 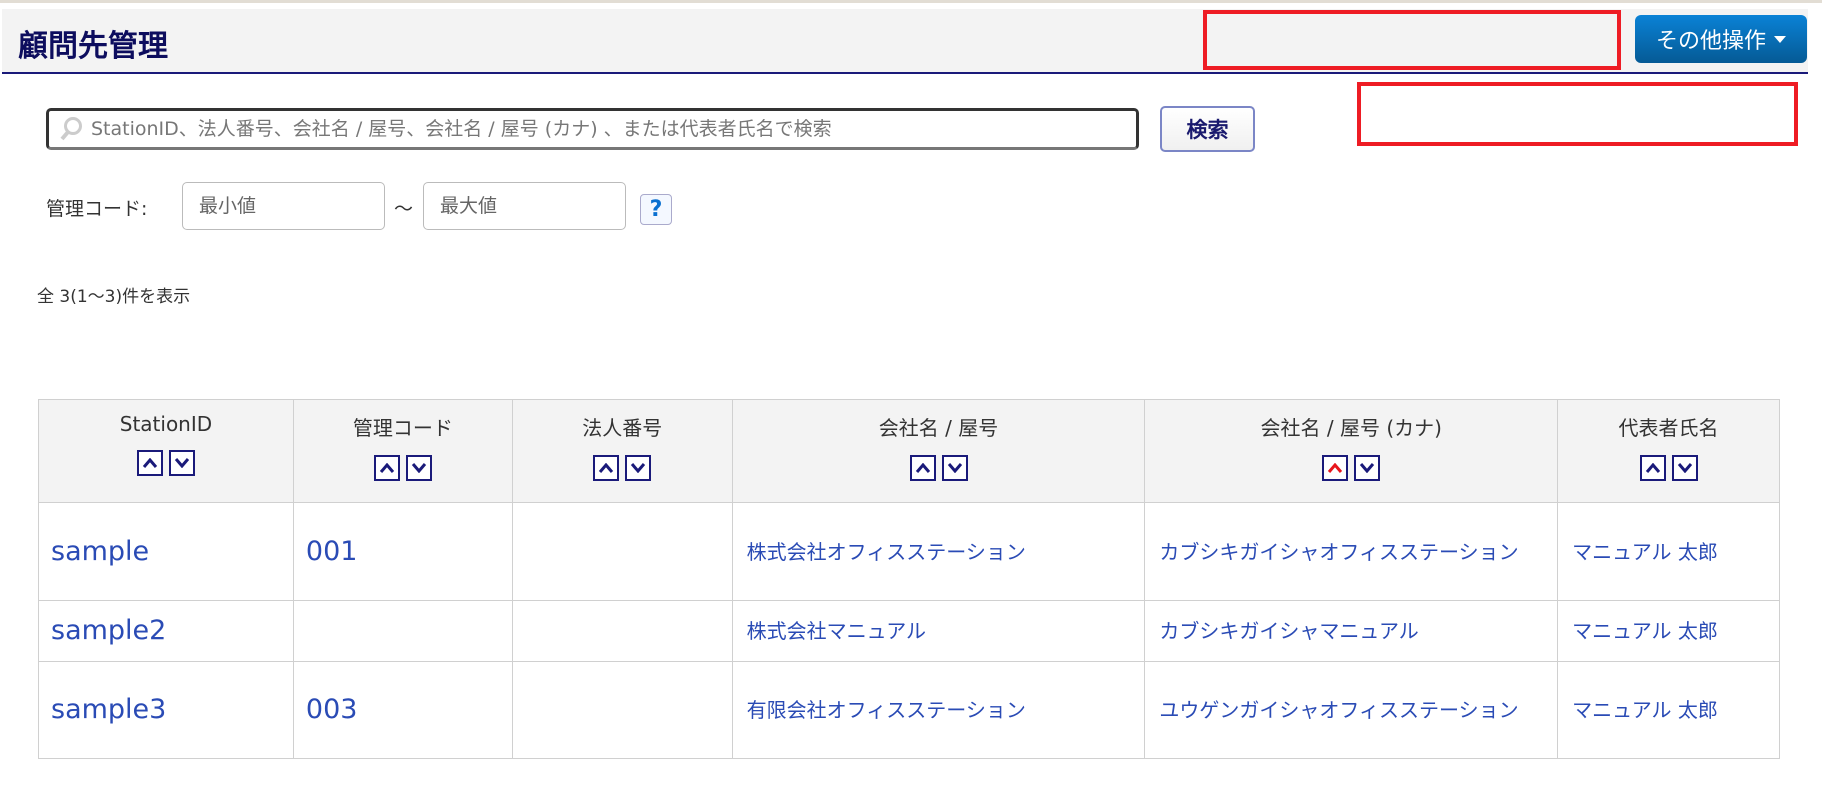 I want to click on search-icon, so click(x=71, y=129).